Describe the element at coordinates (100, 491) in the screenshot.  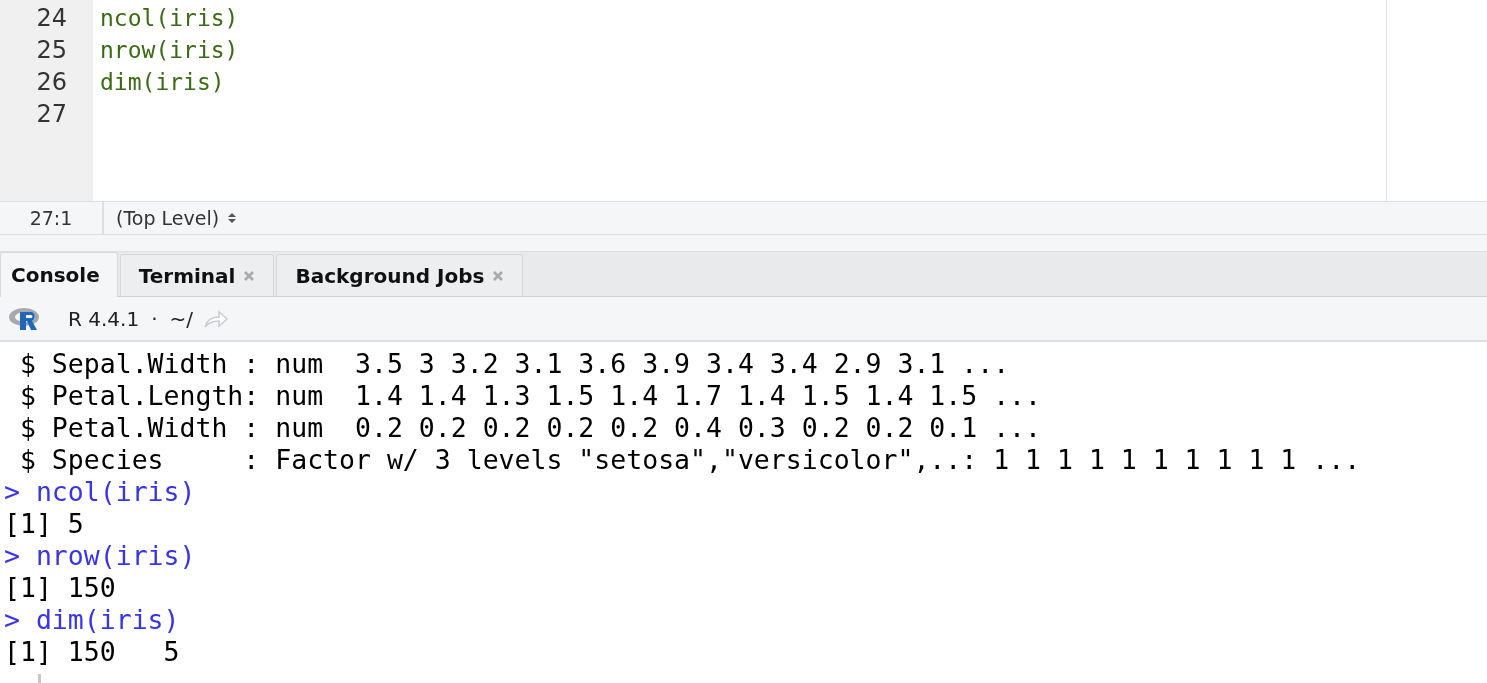
I see `console-command: > ncol(iris)` at that location.